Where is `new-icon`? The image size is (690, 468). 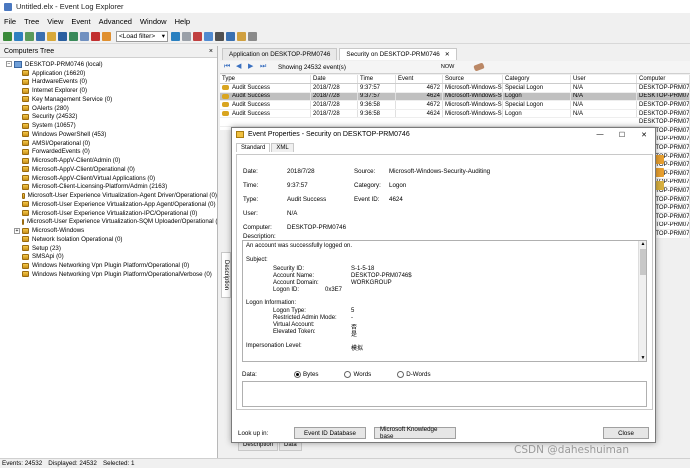 new-icon is located at coordinates (7, 36).